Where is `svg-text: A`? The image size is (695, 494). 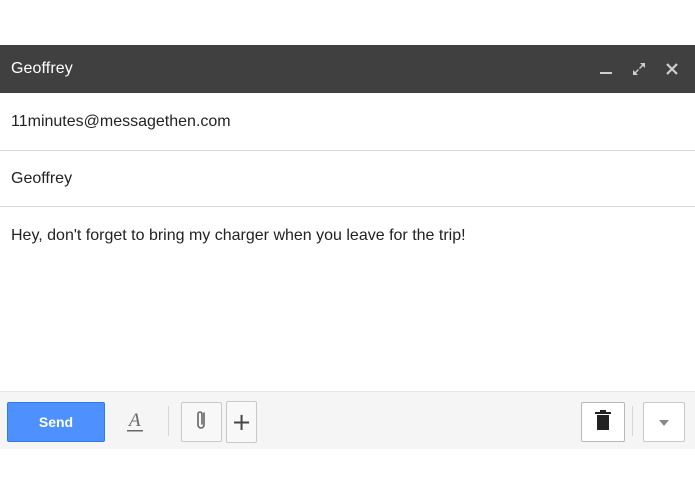
svg-text: A is located at coordinates (134, 420).